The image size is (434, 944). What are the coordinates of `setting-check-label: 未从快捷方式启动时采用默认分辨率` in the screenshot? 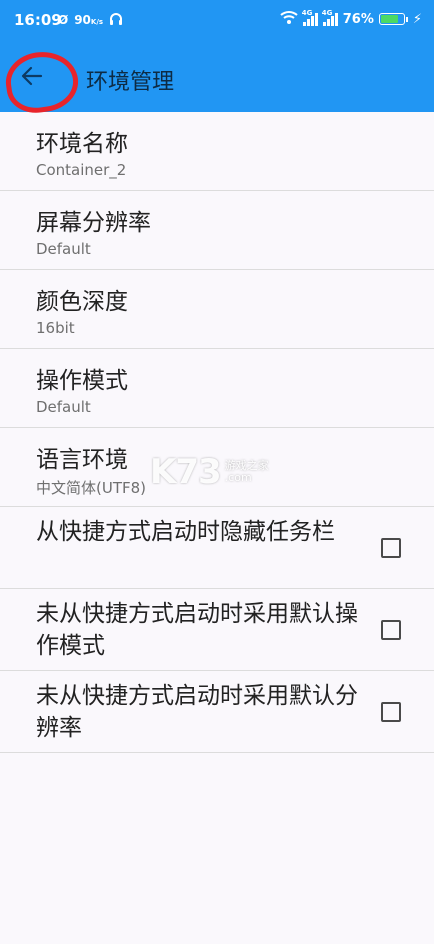 It's located at (197, 712).